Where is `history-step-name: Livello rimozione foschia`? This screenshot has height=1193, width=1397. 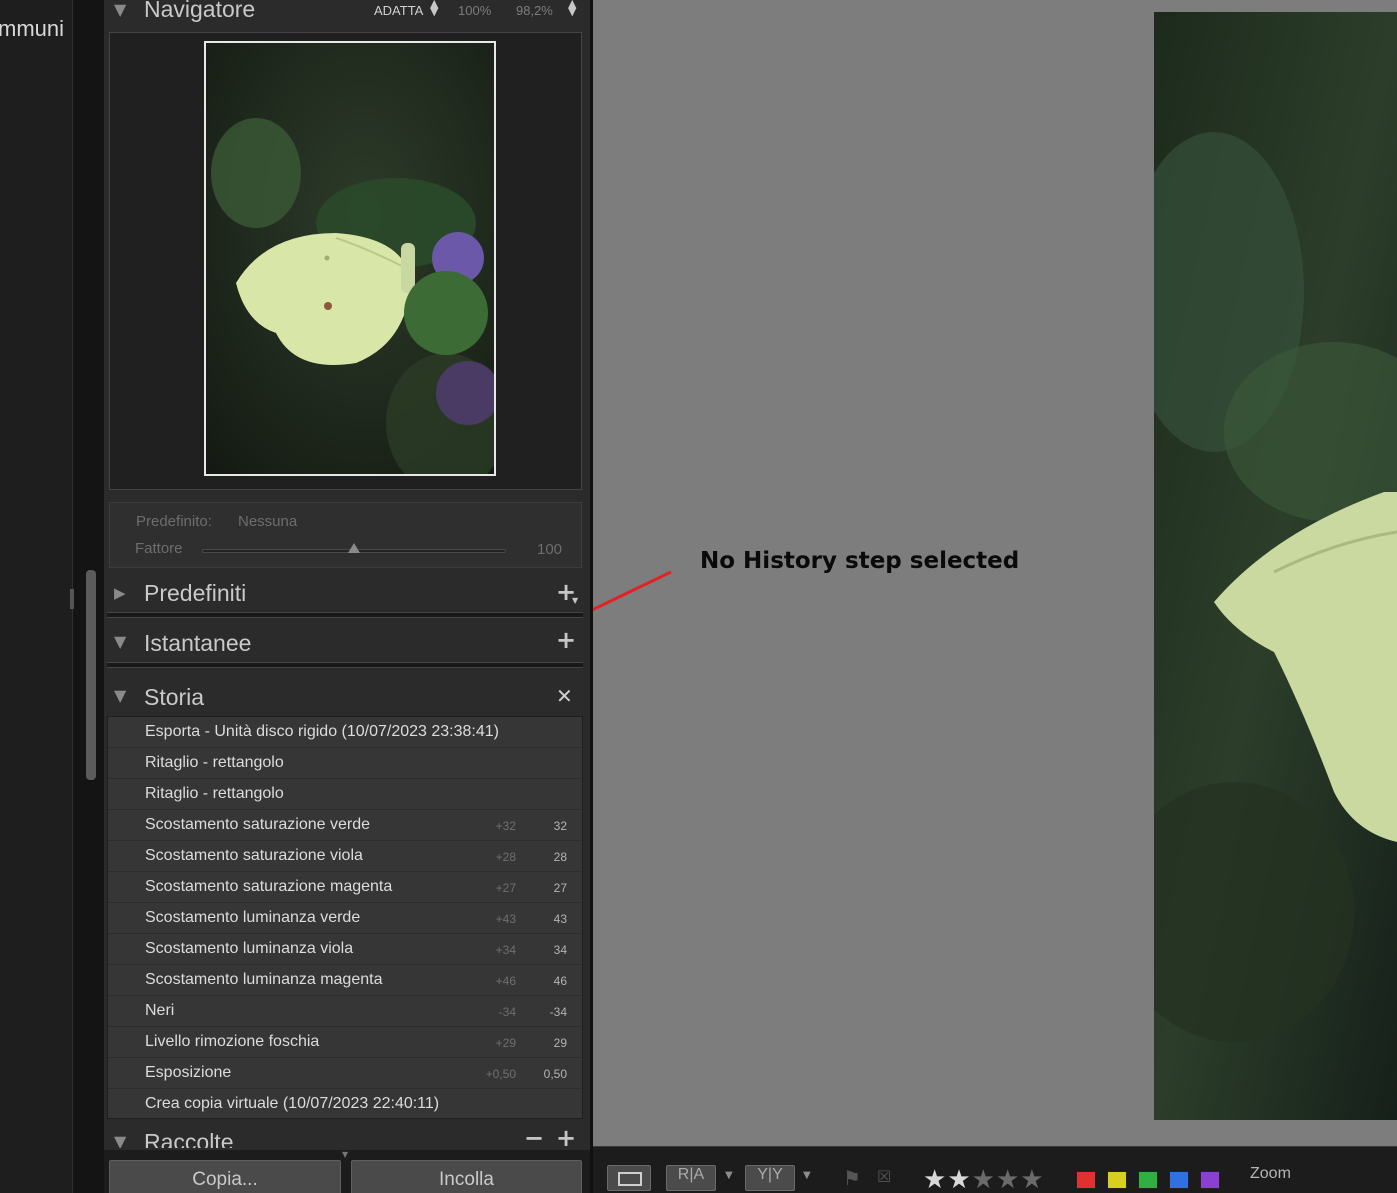 history-step-name: Livello rimozione foschia is located at coordinates (232, 1041).